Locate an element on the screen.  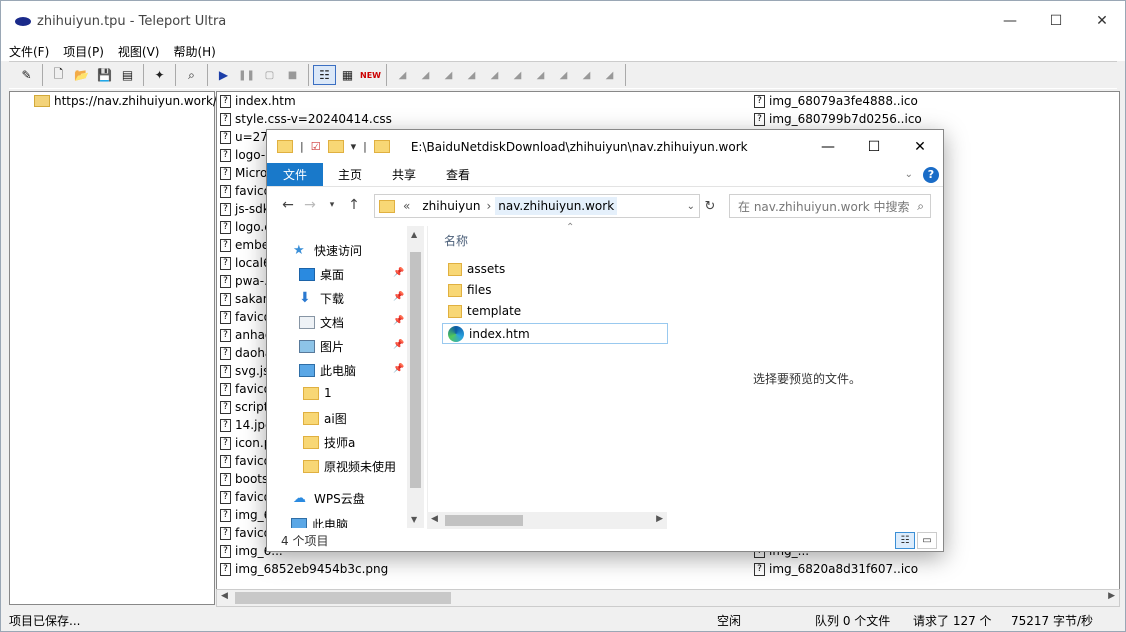
help-icon: ? is located at coordinates (931, 174).